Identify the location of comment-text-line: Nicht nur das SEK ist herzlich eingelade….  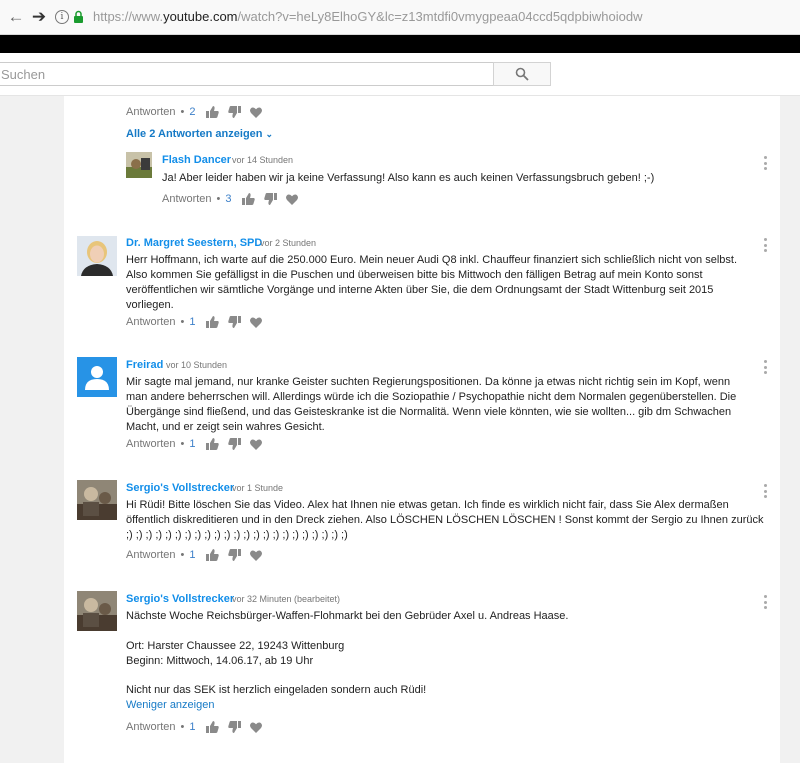
(276, 690).